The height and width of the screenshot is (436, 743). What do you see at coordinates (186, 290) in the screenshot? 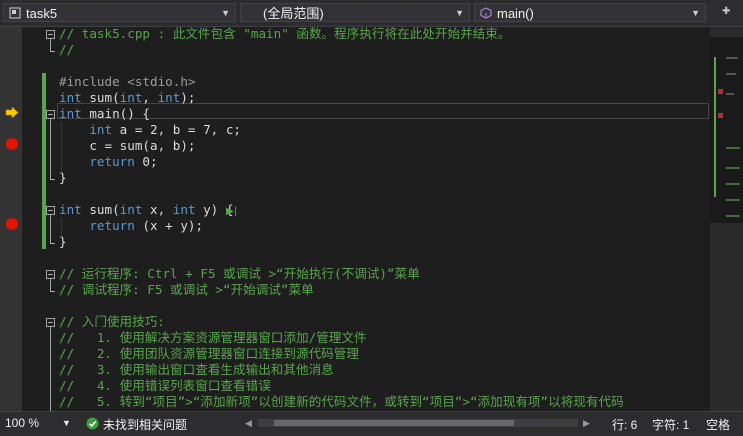
I see `code-line: // 调试程序: F5 或调试 >“开始调试”菜单` at bounding box center [186, 290].